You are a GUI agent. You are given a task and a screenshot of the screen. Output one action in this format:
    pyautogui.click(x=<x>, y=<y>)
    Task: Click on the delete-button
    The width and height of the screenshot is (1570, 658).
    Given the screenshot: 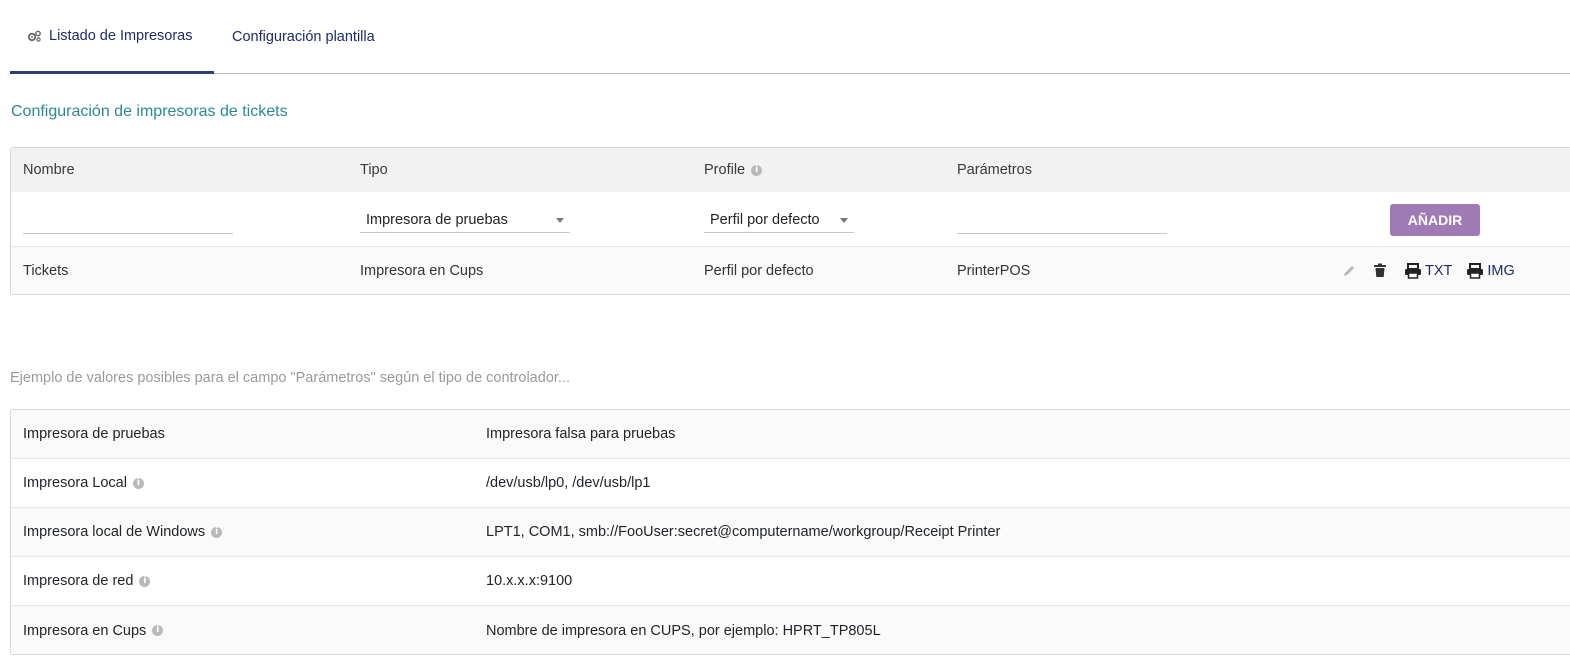 What is the action you would take?
    pyautogui.click(x=1381, y=270)
    